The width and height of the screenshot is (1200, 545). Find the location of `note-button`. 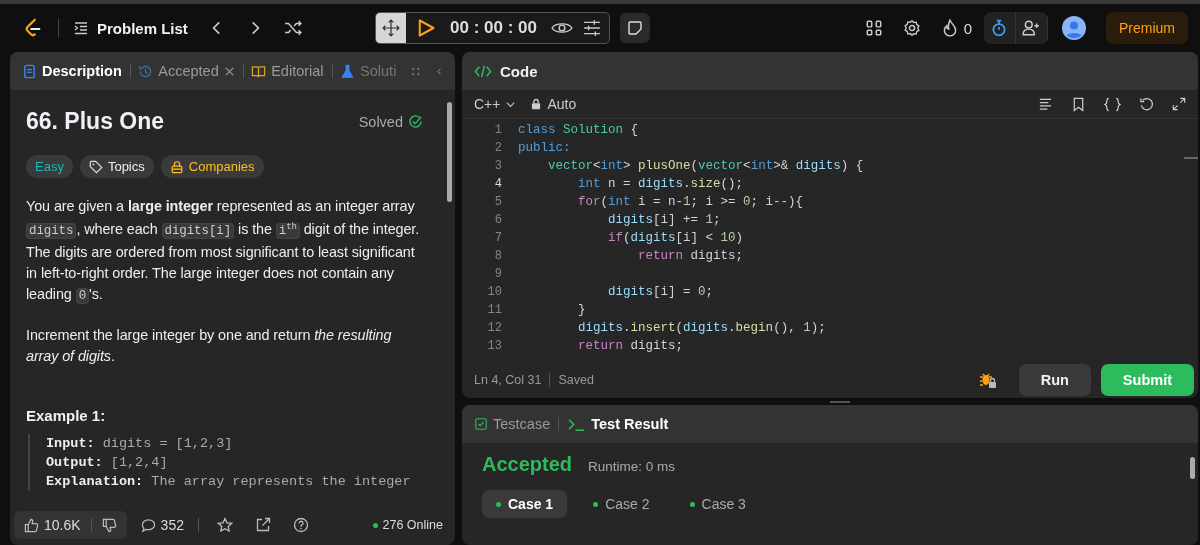

note-button is located at coordinates (634, 28).